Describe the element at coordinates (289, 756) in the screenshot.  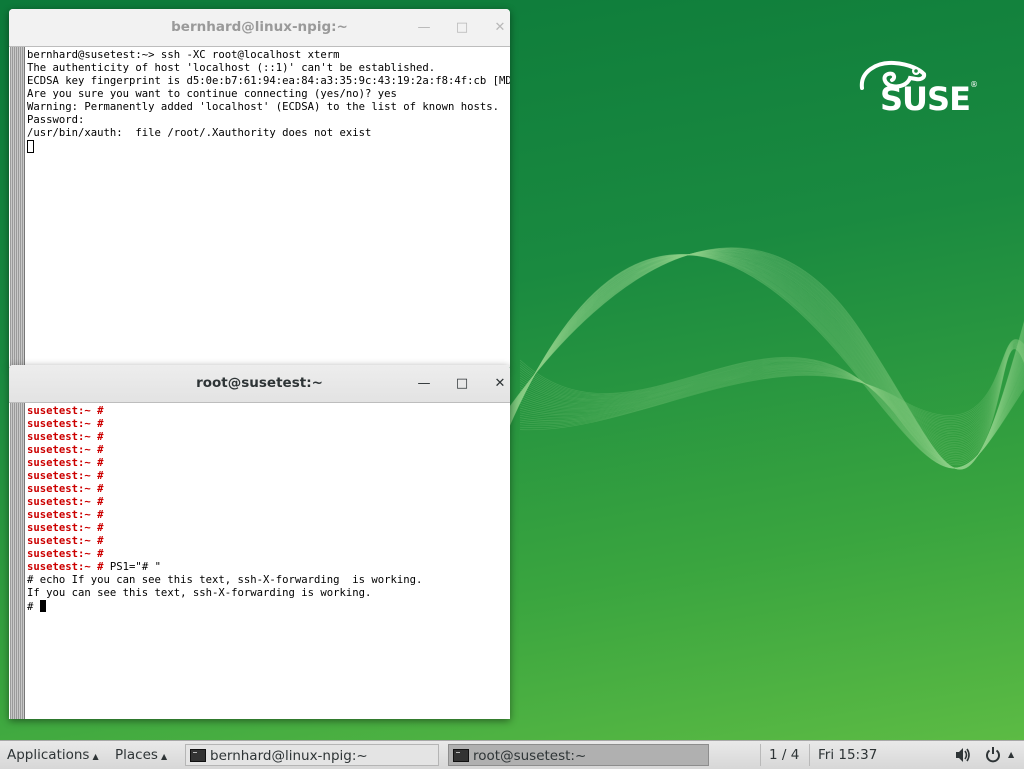
I see `task-label: bernhard@linux-npig:~` at that location.